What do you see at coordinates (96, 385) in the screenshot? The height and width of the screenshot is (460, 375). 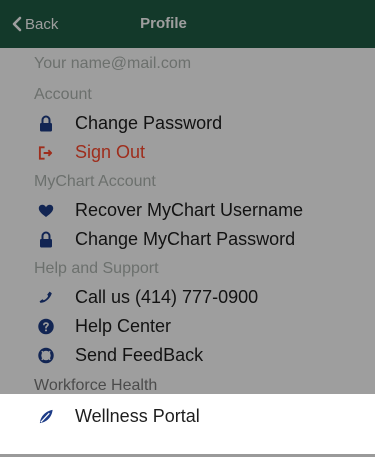 I see `section-workforce-health: Workforce Health` at bounding box center [96, 385].